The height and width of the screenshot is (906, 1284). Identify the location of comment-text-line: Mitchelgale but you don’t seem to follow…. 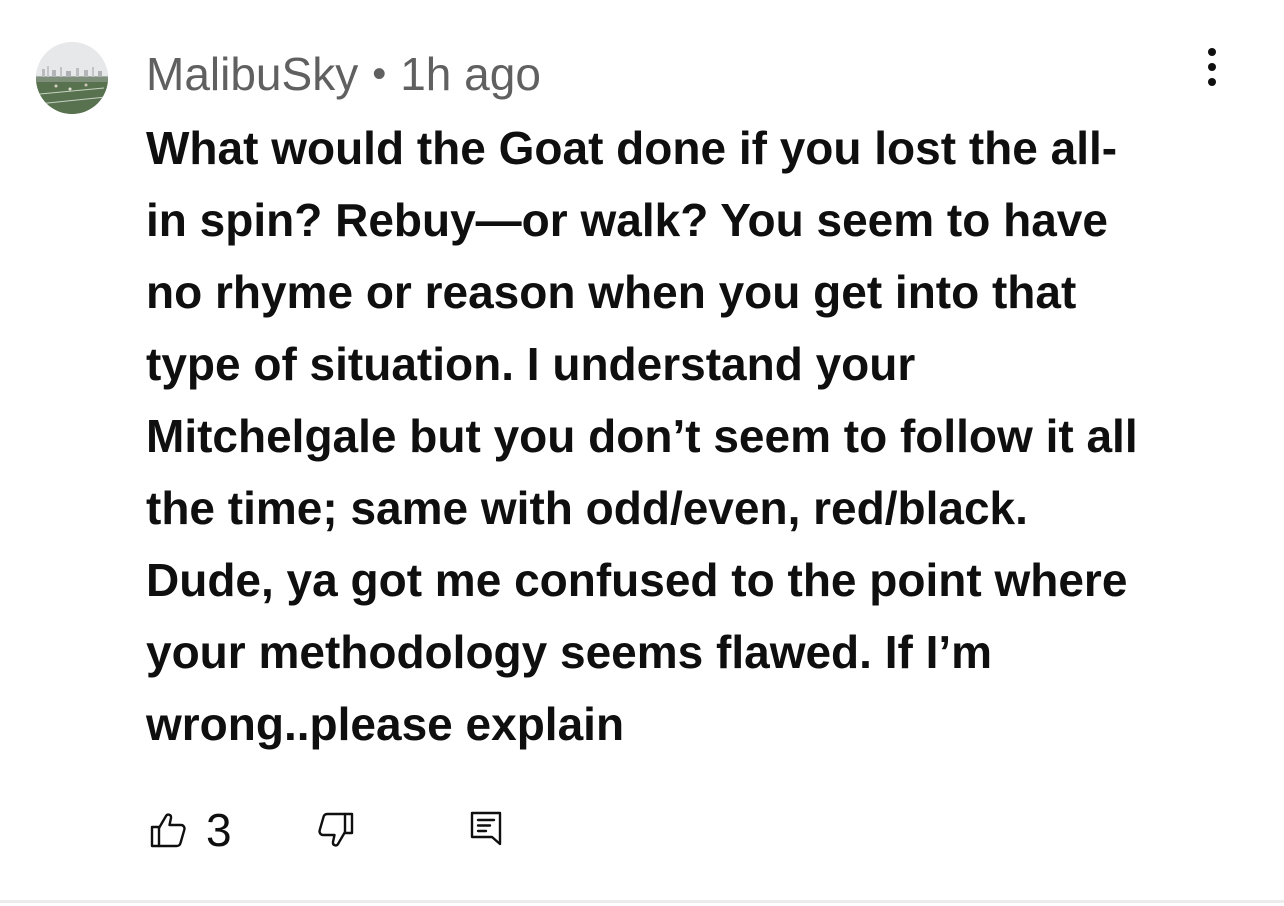
(642, 436).